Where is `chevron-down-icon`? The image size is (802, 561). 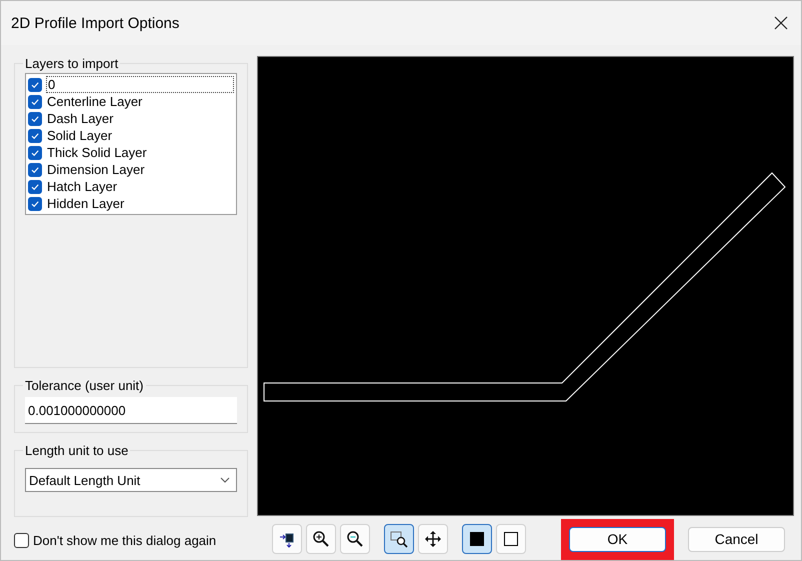 chevron-down-icon is located at coordinates (225, 480).